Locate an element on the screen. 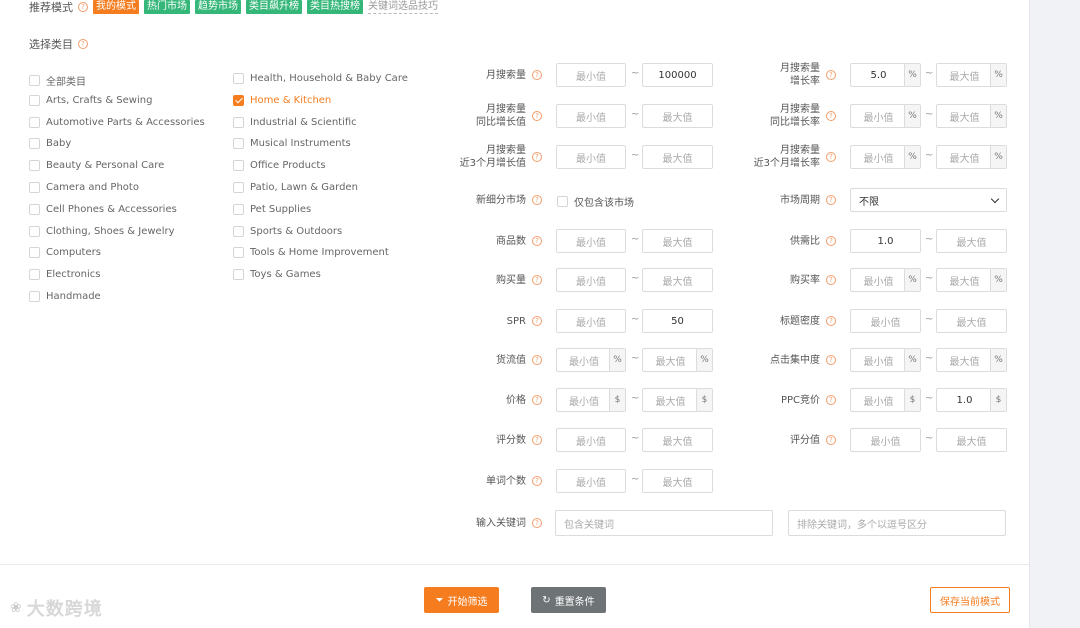 This screenshot has width=1080, height=628. reset-button: ↻ 重置条件 is located at coordinates (568, 600).